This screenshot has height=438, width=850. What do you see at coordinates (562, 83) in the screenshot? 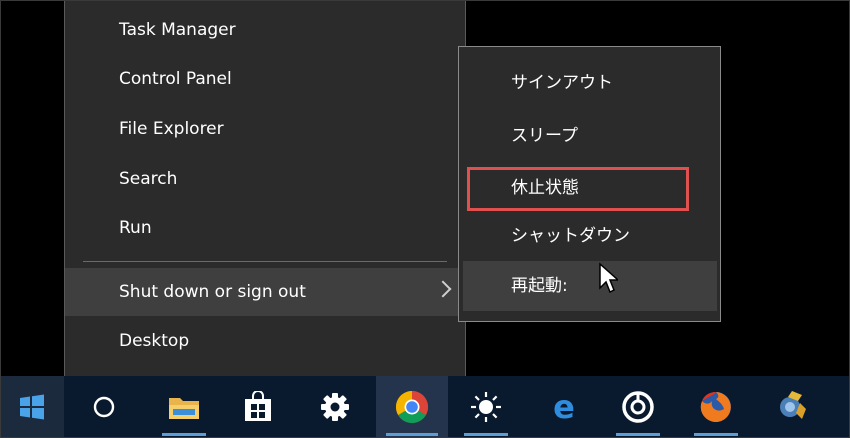
I see `submenu-item-label: サインアウト` at bounding box center [562, 83].